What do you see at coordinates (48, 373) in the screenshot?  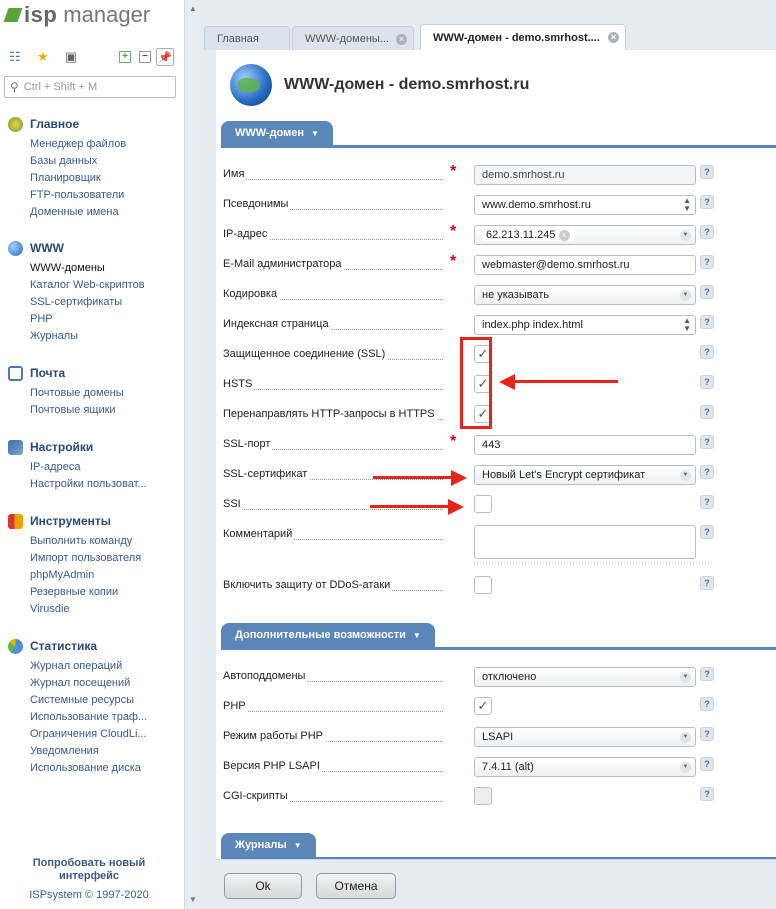 I see `sidebar-section-title: Почта` at bounding box center [48, 373].